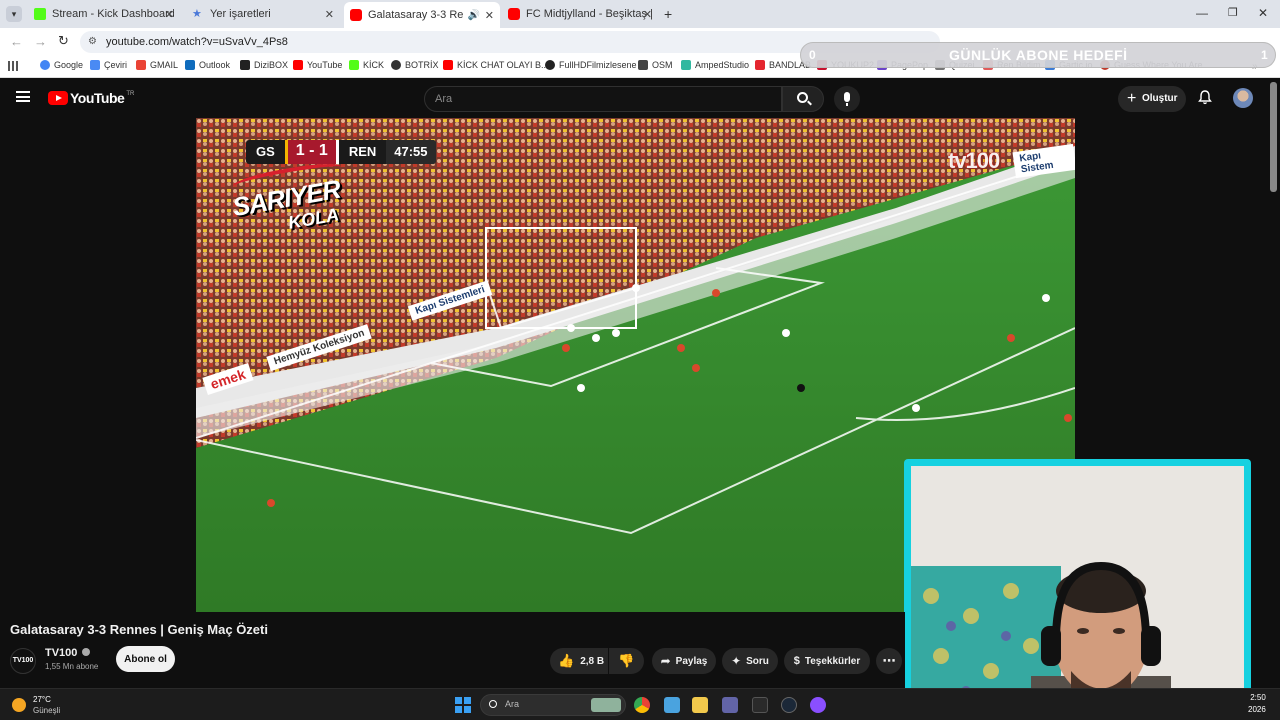  What do you see at coordinates (1273, 137) in the screenshot?
I see `scrollbar` at bounding box center [1273, 137].